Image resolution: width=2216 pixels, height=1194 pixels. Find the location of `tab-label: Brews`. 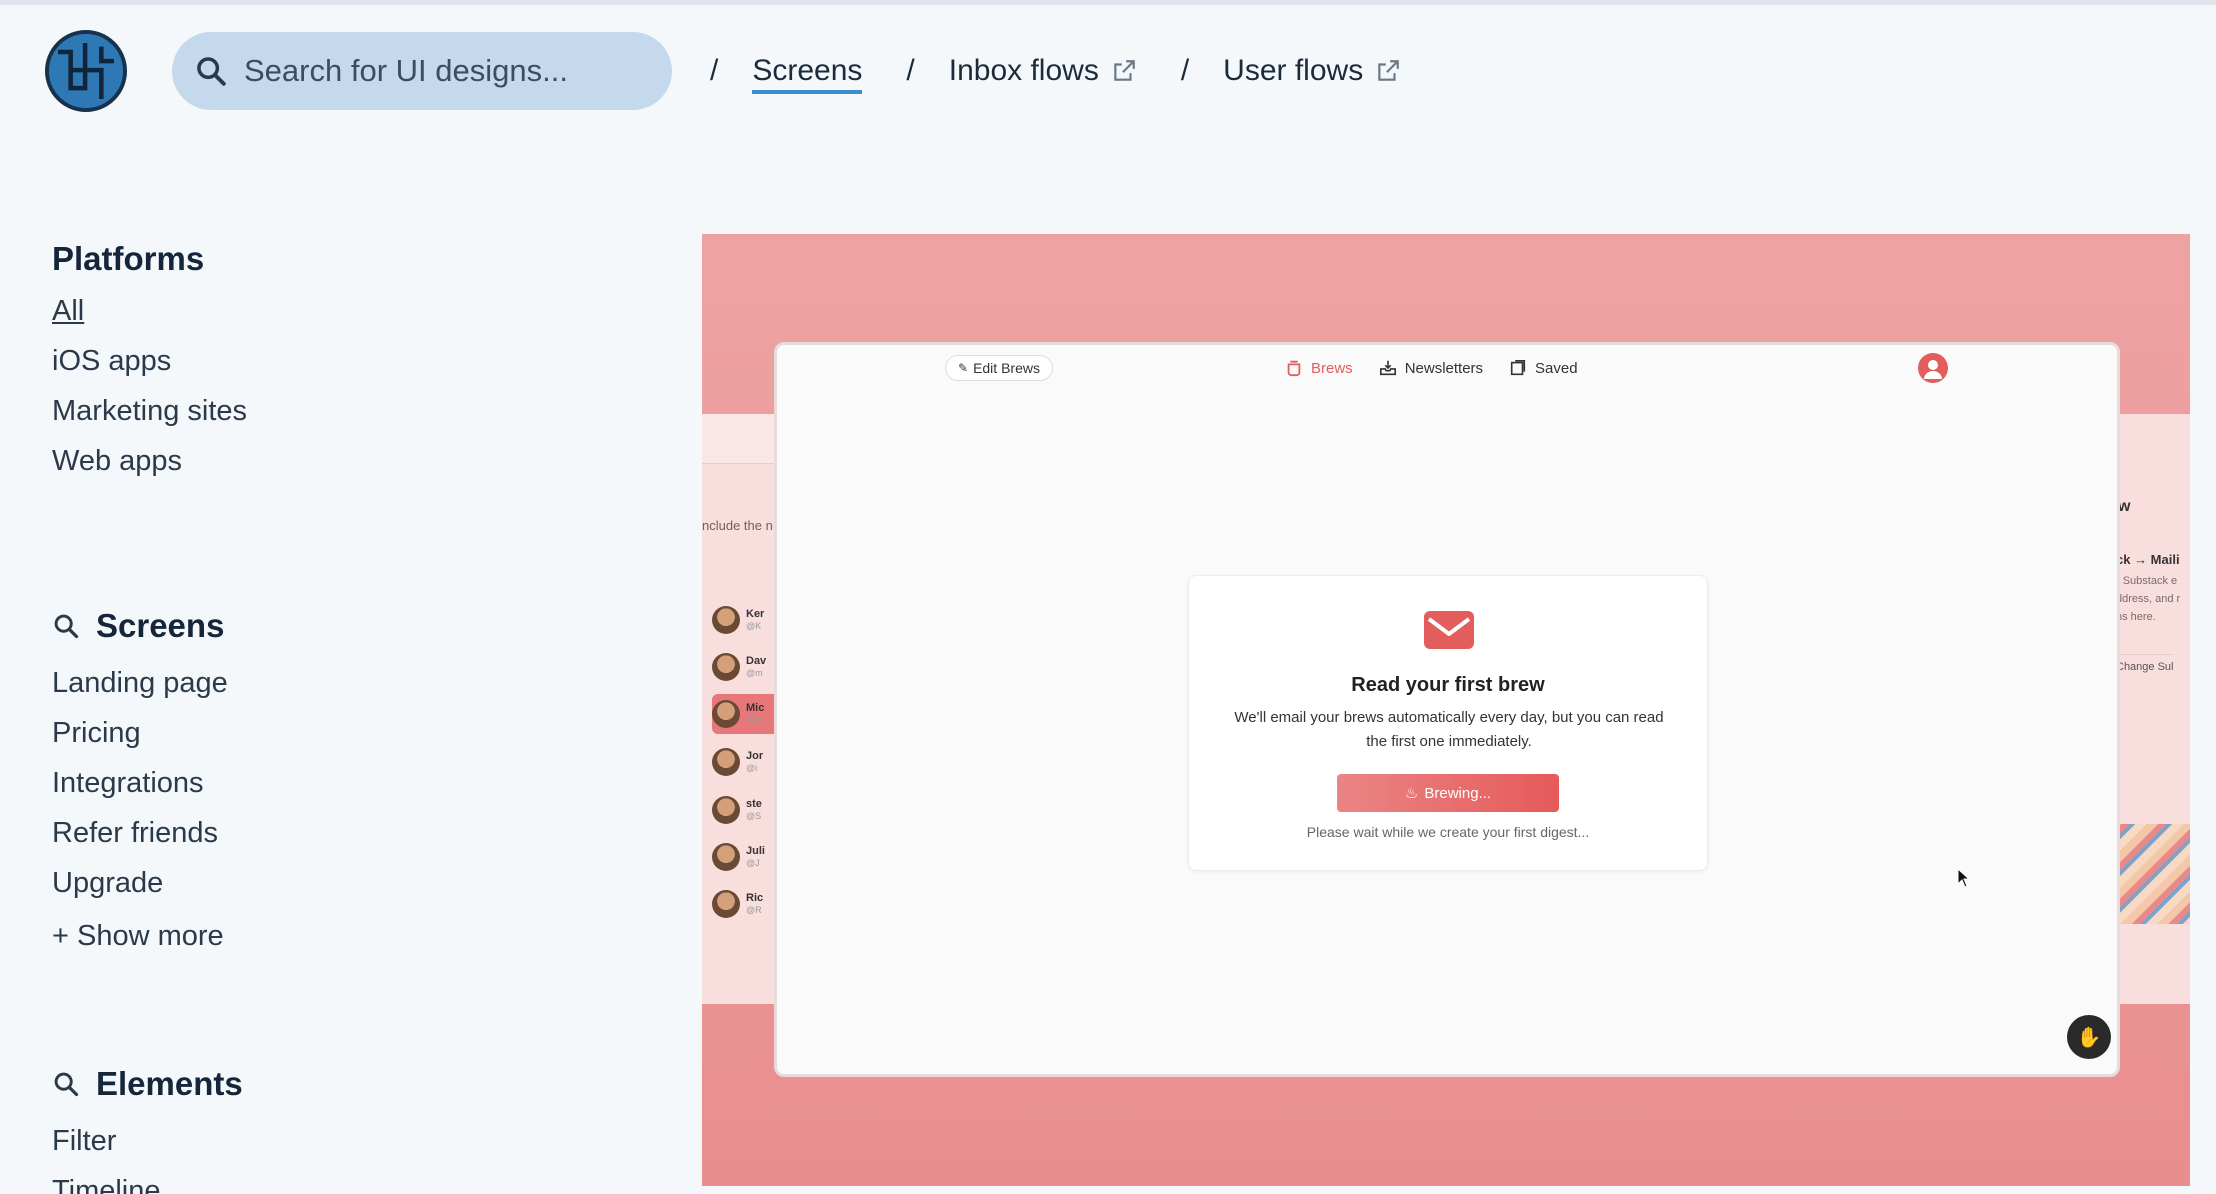

tab-label: Brews is located at coordinates (1332, 368).